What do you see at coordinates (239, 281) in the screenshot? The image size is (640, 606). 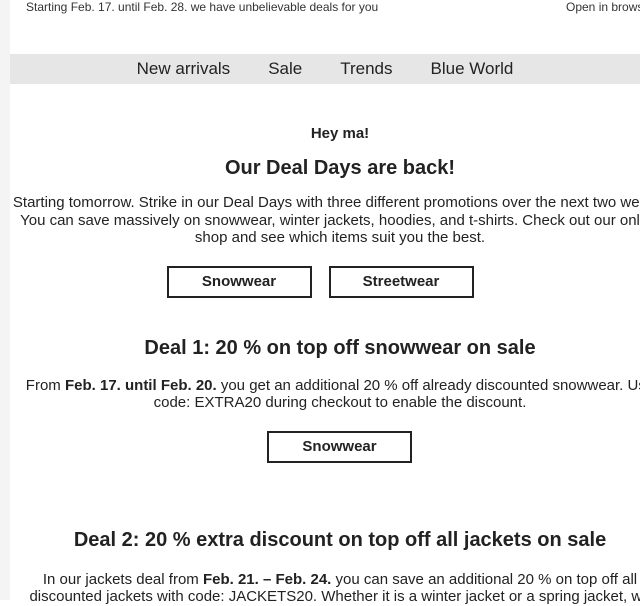 I see `snowwear-button: Snowwear` at bounding box center [239, 281].